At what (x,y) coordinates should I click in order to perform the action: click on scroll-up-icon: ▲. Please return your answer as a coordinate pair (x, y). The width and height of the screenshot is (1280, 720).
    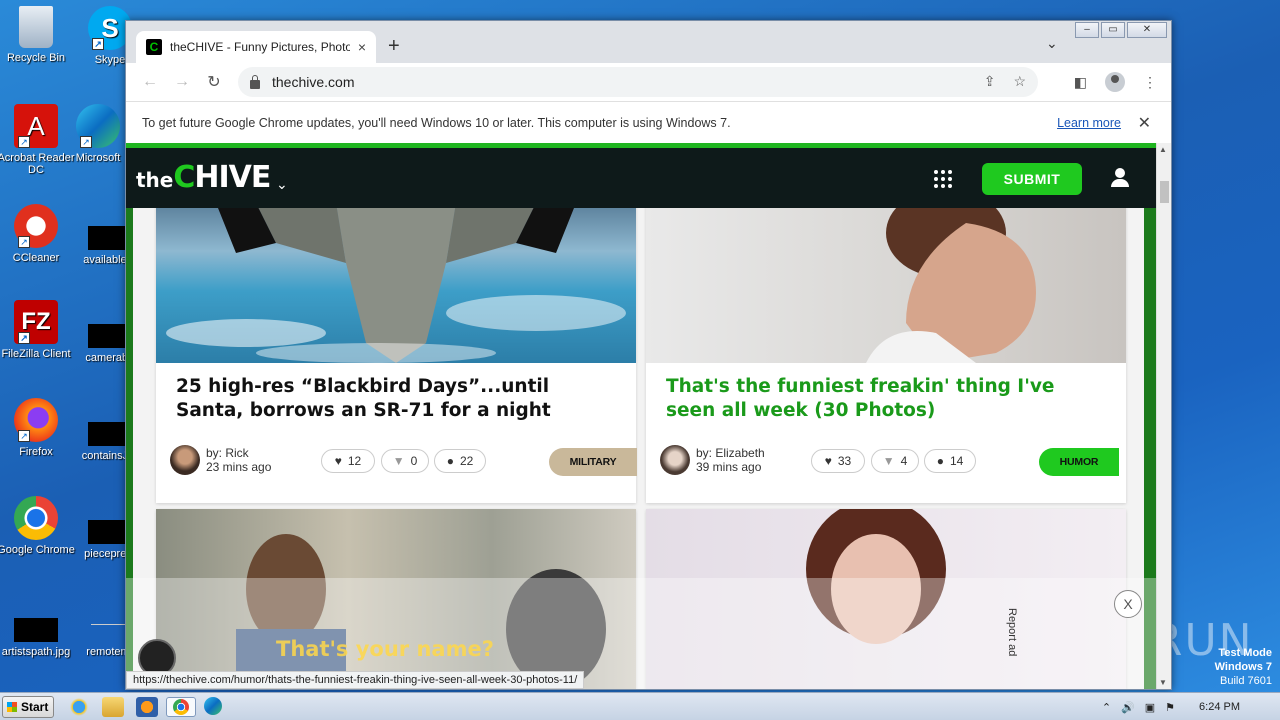
    Looking at the image, I should click on (1163, 149).